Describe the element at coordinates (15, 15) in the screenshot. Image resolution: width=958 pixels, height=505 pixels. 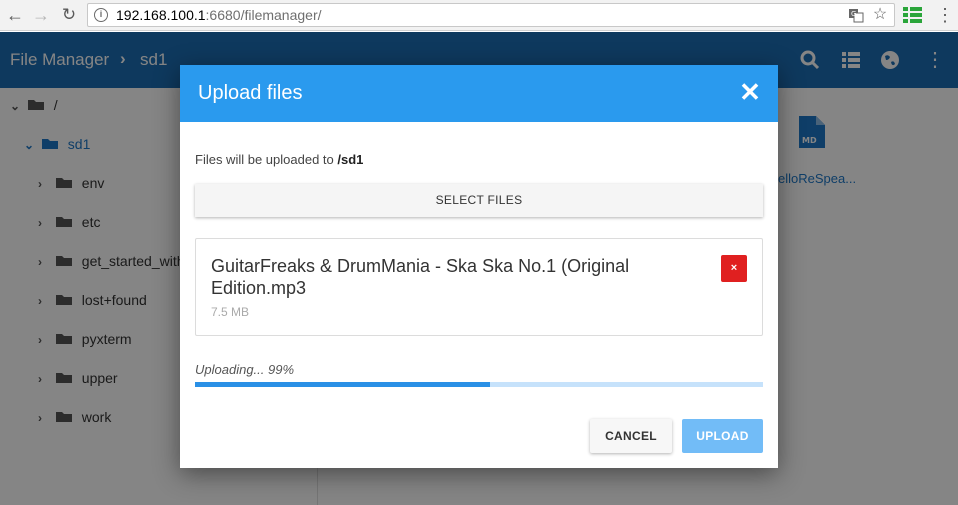
I see `back-arrow-icon: ←` at that location.